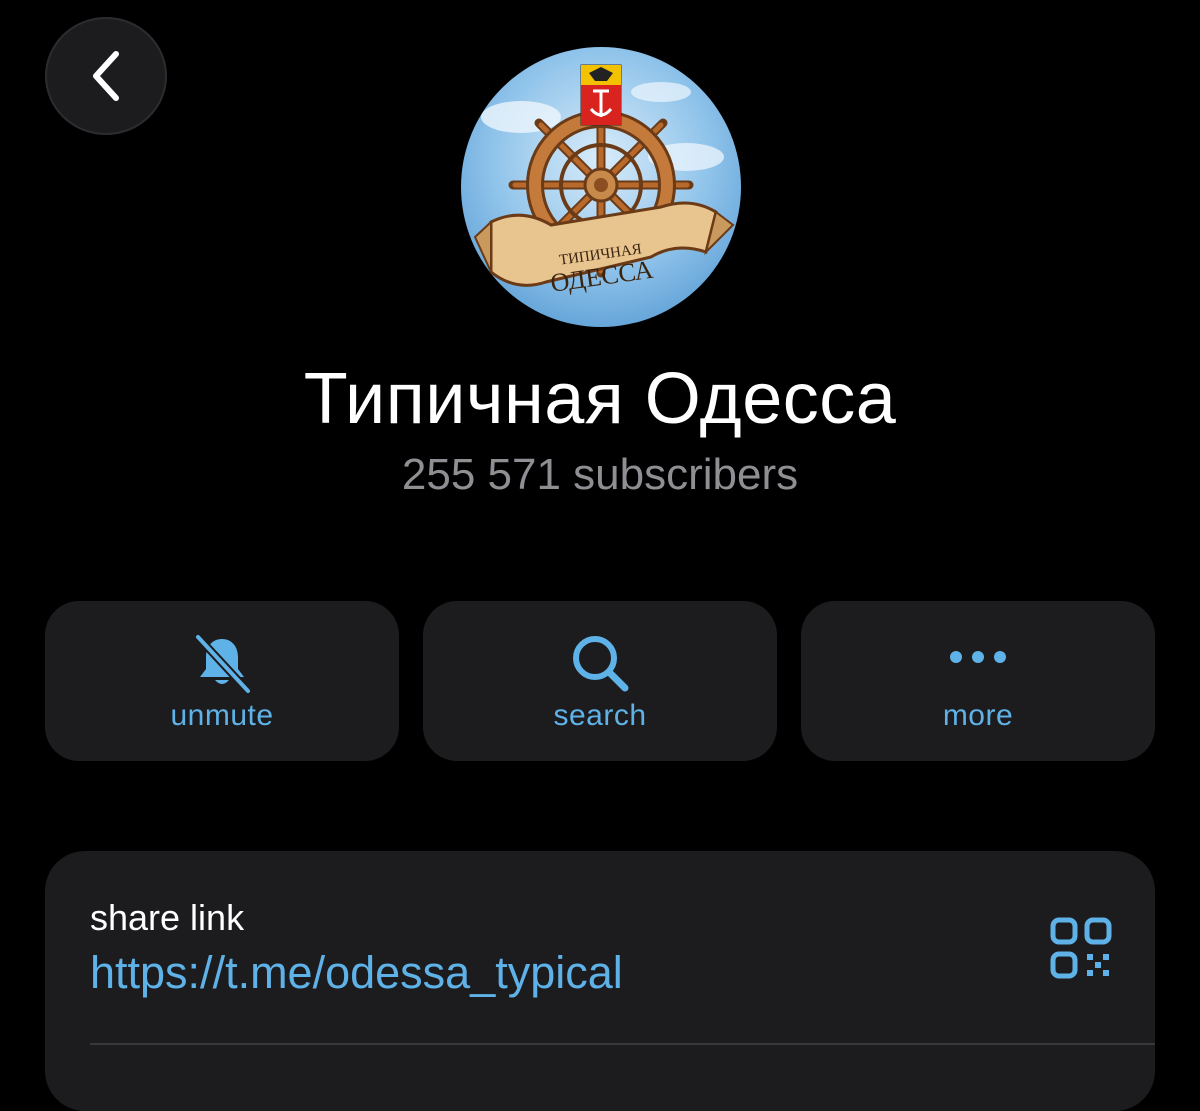  I want to click on search-label: search, so click(600, 715).